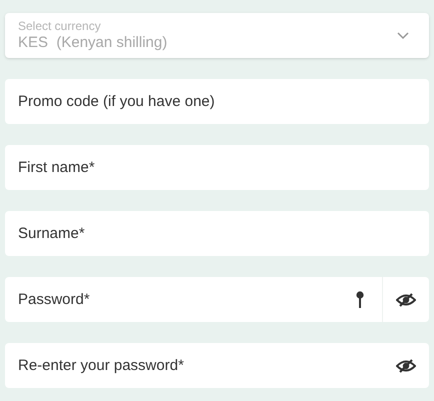 This screenshot has width=434, height=401. I want to click on select-value: KES (Kenyan shilling), so click(93, 43).